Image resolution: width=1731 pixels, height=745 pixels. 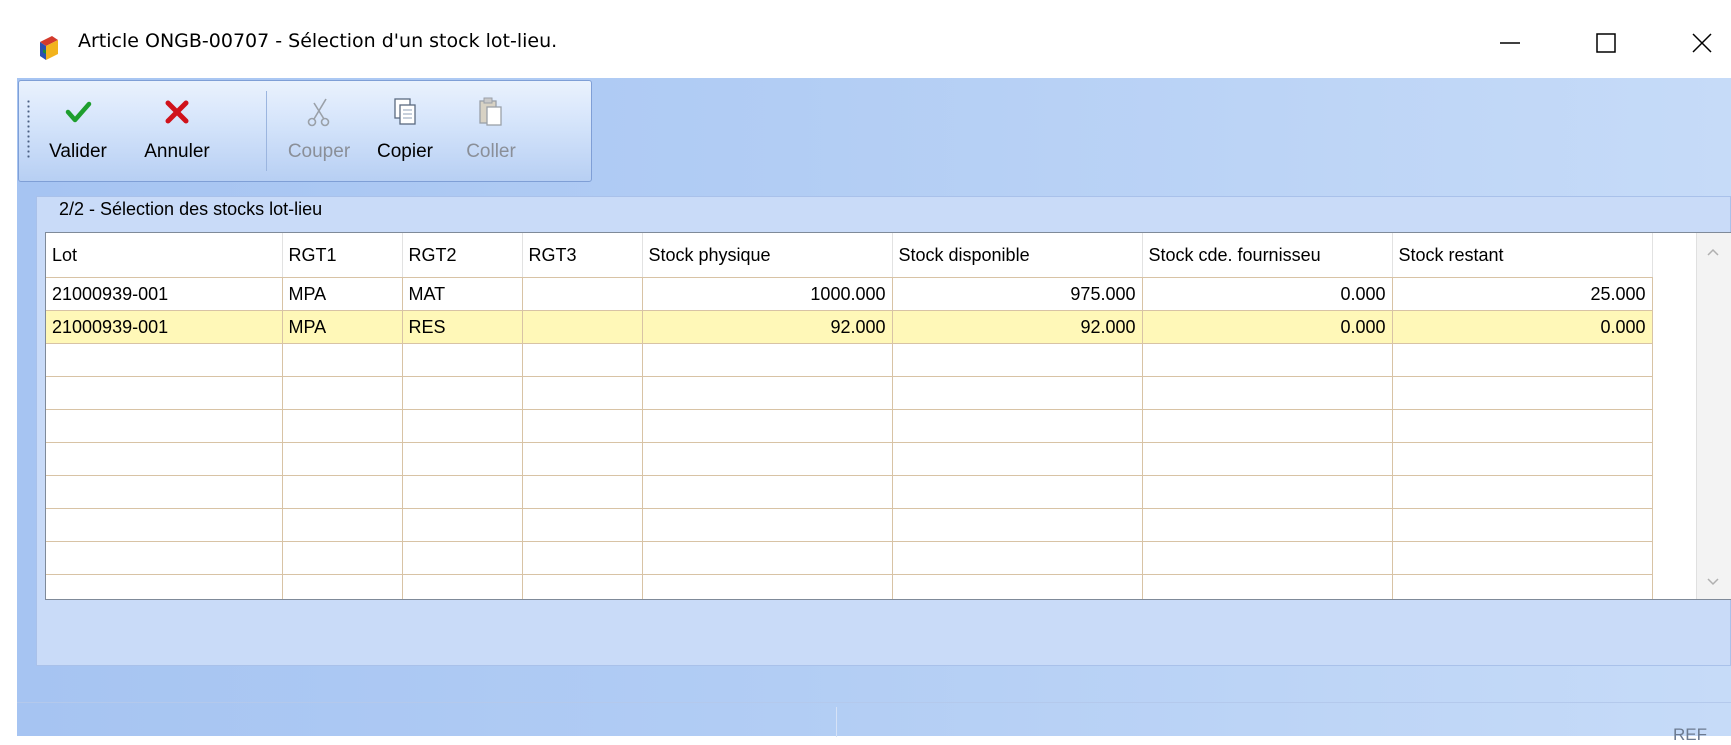 I want to click on cell-stock-restant: 0.000, so click(x=1522, y=327).